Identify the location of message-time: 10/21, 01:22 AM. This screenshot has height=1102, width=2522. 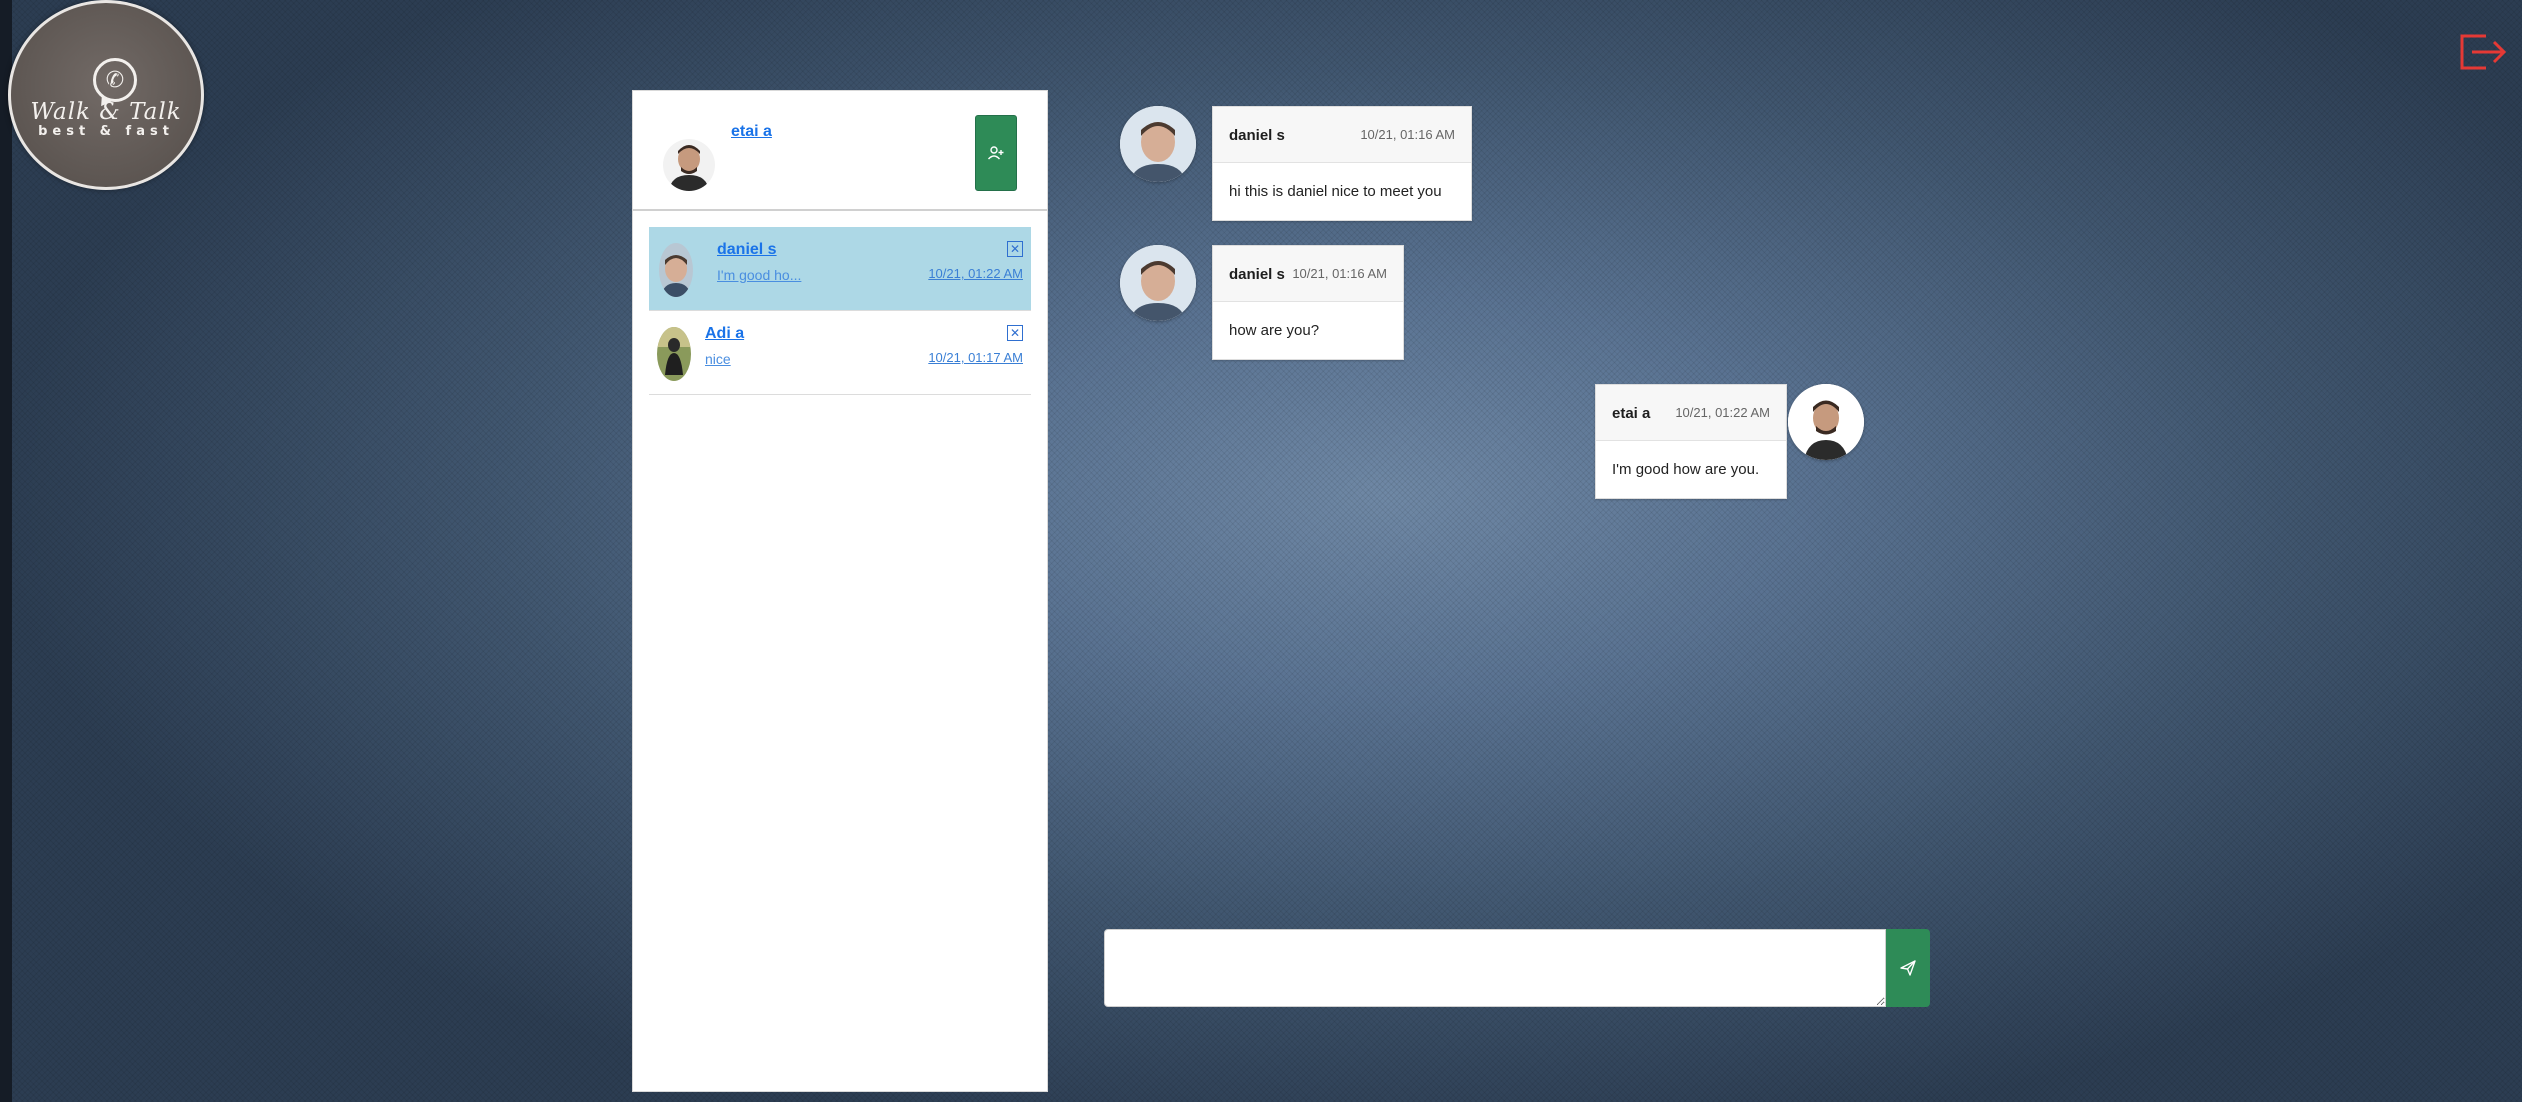
(1722, 412).